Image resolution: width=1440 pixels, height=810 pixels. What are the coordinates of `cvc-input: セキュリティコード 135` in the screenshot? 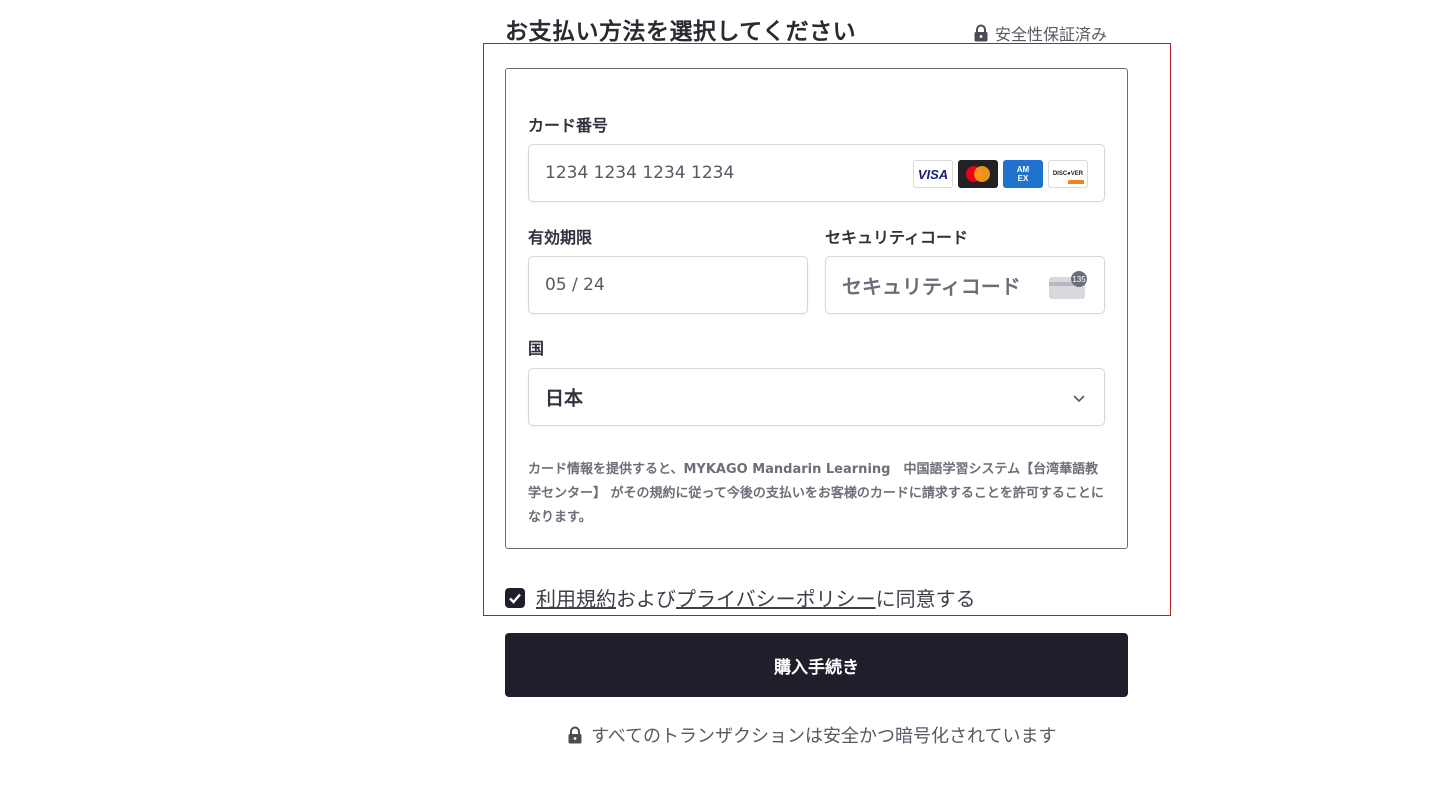 It's located at (965, 285).